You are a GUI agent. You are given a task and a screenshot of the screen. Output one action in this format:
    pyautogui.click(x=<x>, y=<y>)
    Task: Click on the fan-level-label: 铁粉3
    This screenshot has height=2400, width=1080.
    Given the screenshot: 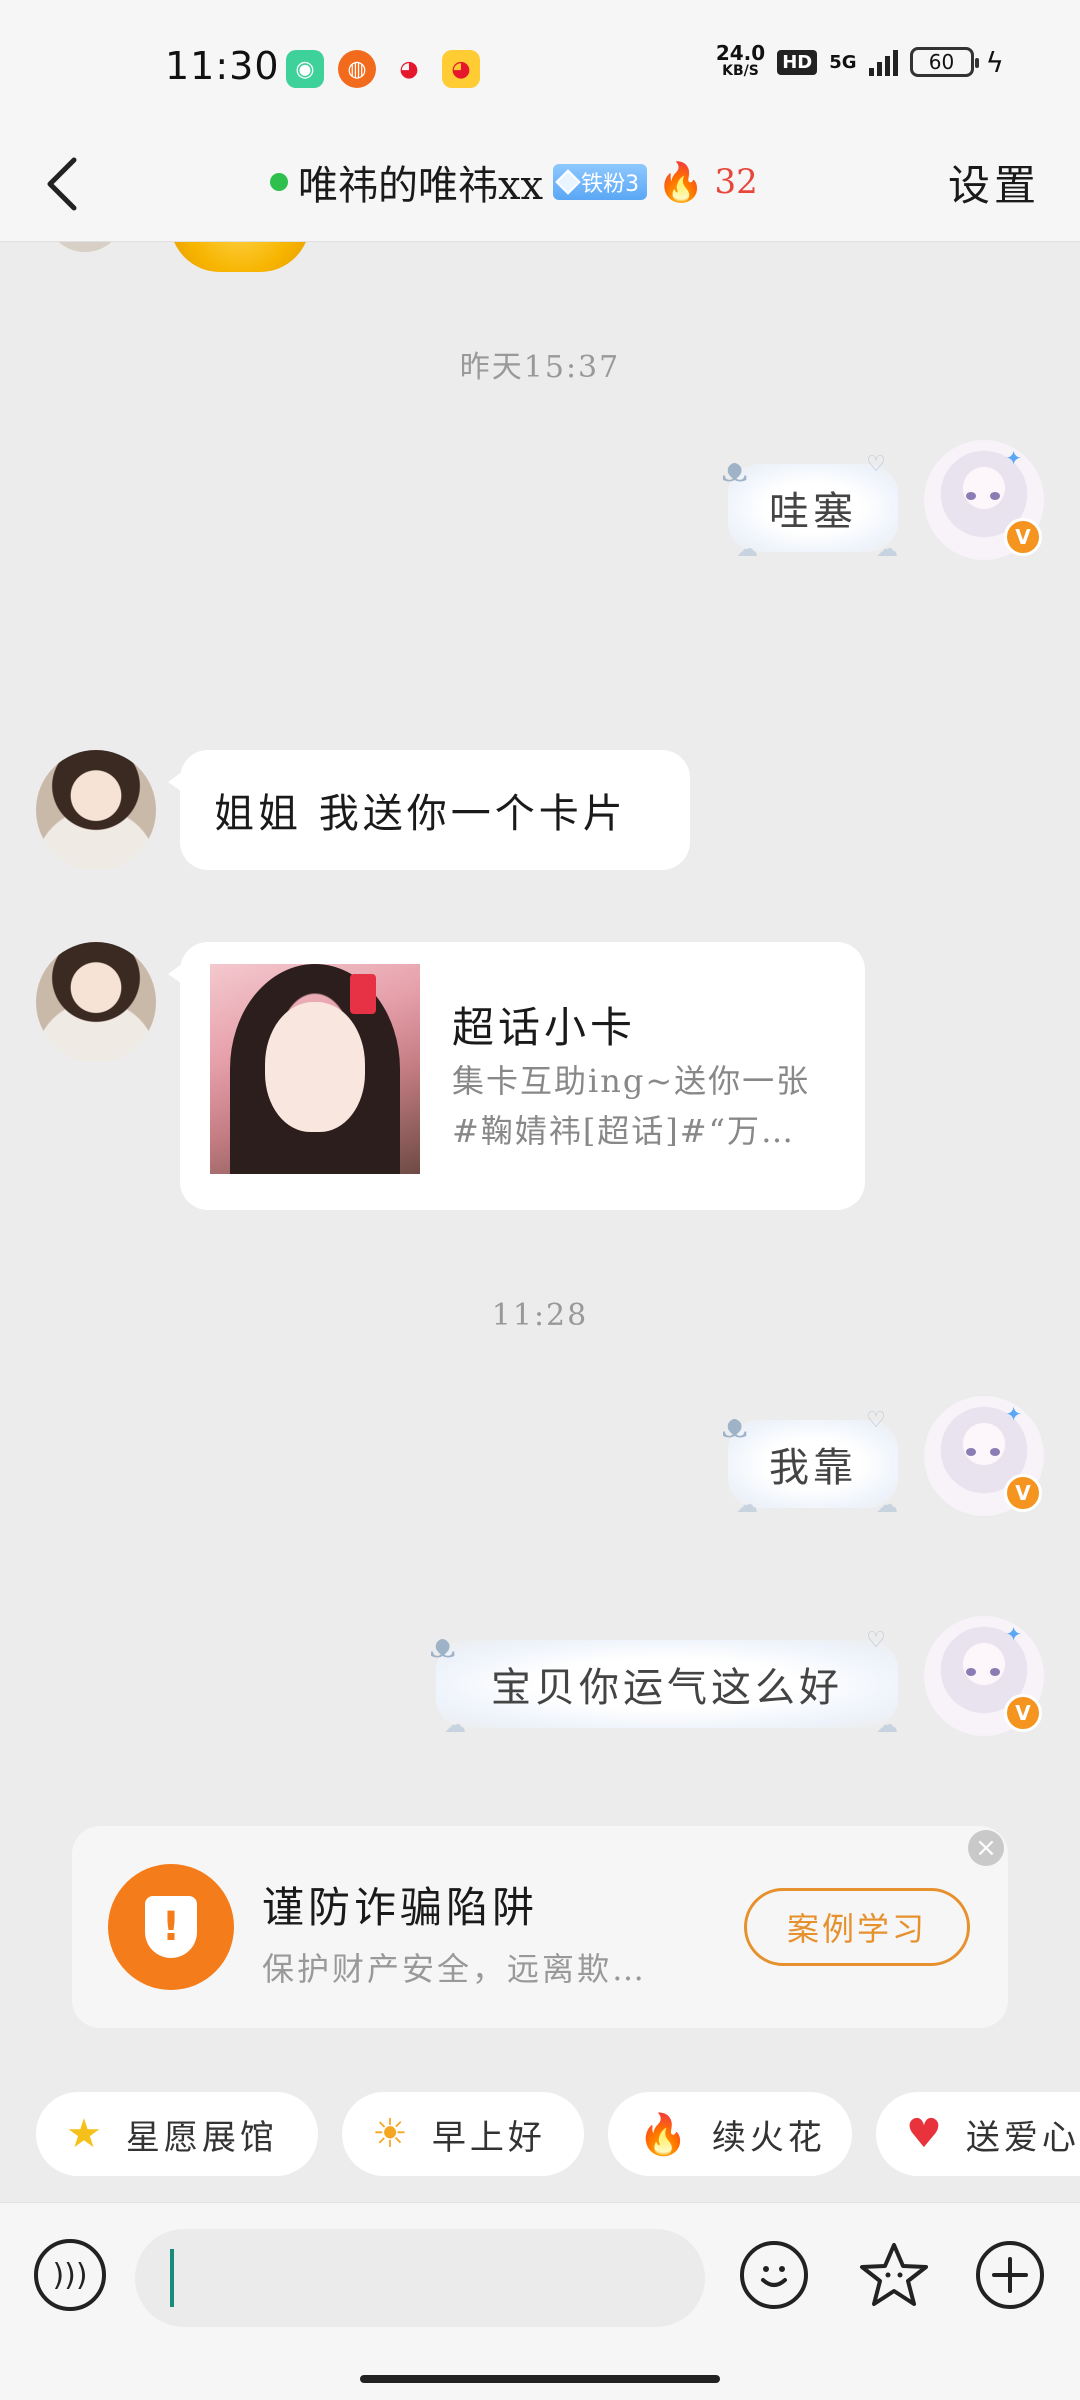 What is the action you would take?
    pyautogui.click(x=610, y=184)
    